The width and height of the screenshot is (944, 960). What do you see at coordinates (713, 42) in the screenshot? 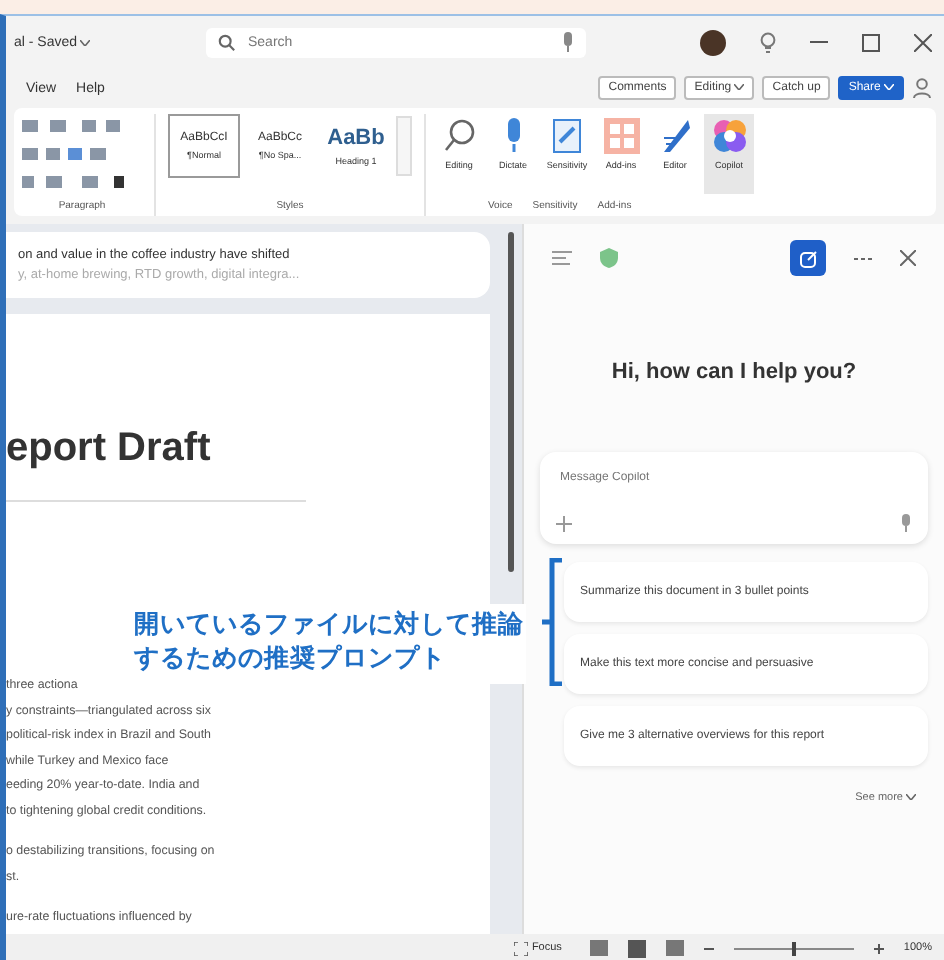
I see `avatar` at bounding box center [713, 42].